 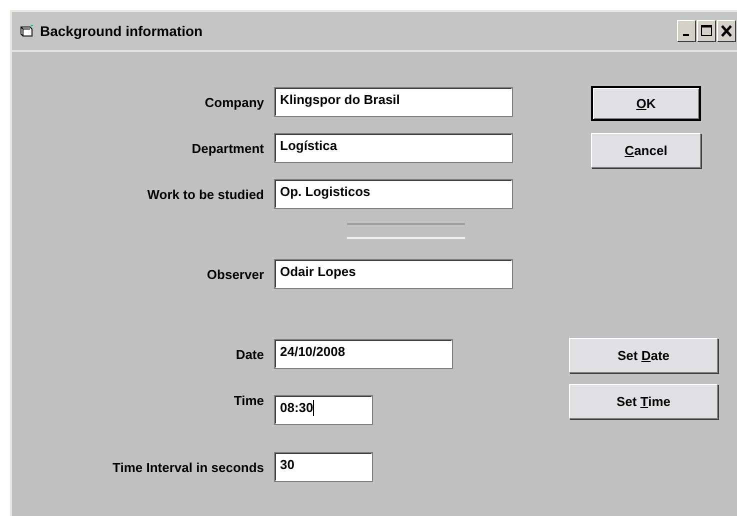 I want to click on window-title: Background information, so click(x=122, y=31).